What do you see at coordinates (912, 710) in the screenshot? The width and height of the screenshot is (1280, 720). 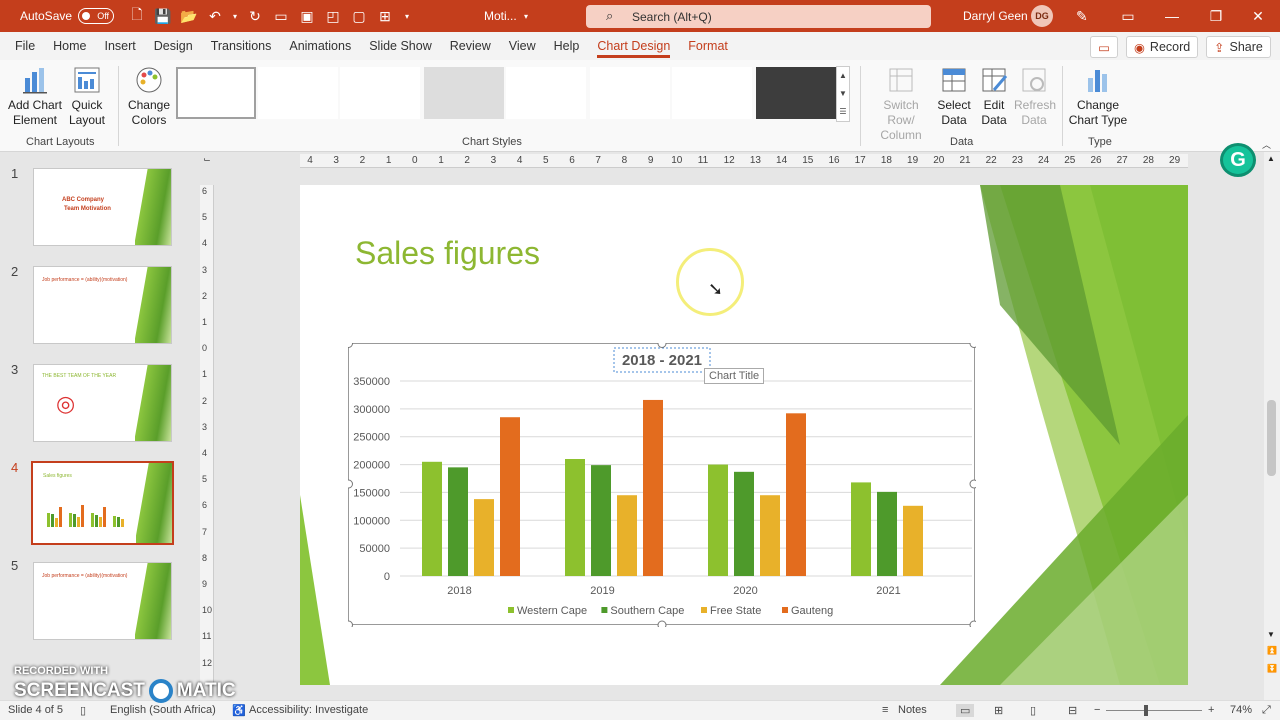 I see `notes-button: Notes` at bounding box center [912, 710].